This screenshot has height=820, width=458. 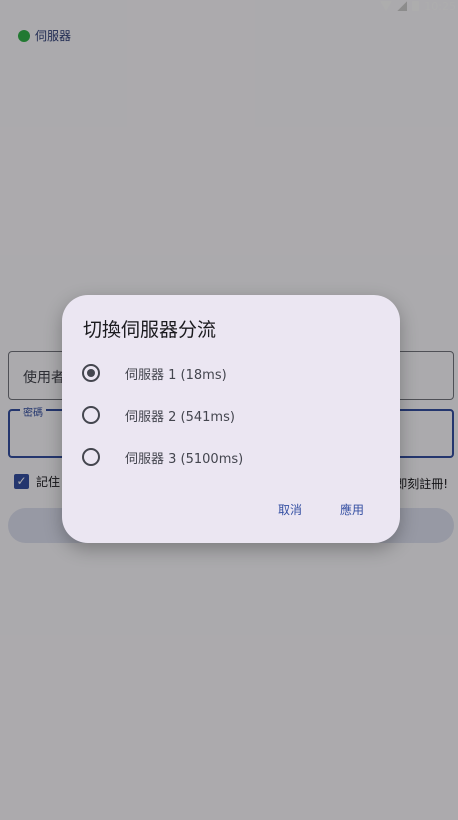 What do you see at coordinates (176, 375) in the screenshot?
I see `server-option-label: 伺服器 1 (18ms)` at bounding box center [176, 375].